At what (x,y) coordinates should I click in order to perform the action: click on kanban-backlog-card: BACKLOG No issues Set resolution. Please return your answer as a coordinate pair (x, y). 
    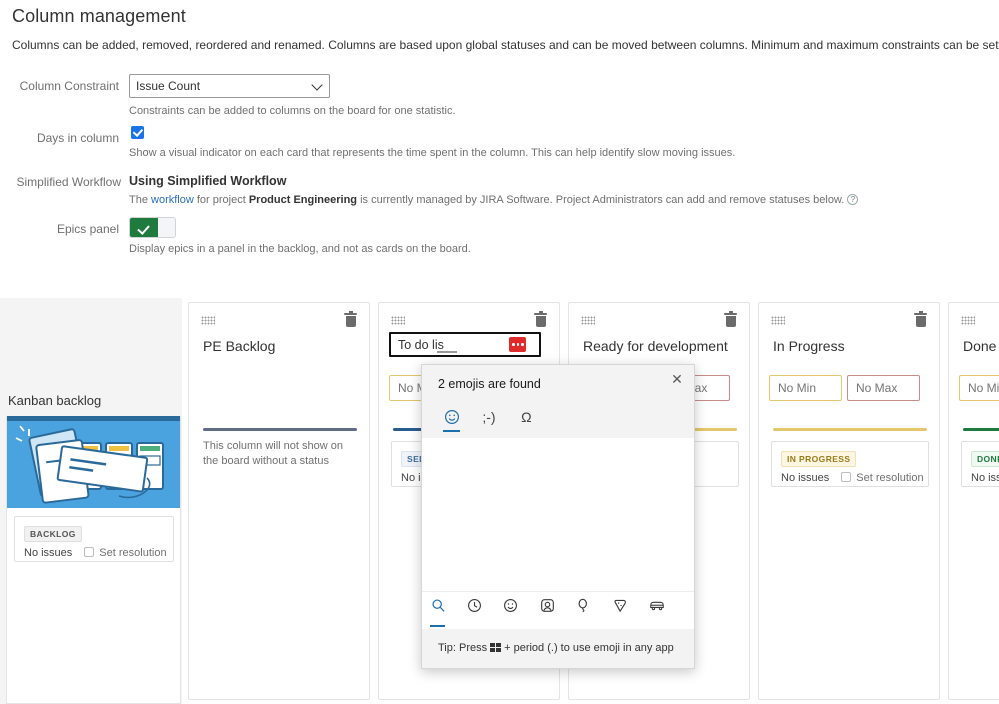
    Looking at the image, I should click on (93, 560).